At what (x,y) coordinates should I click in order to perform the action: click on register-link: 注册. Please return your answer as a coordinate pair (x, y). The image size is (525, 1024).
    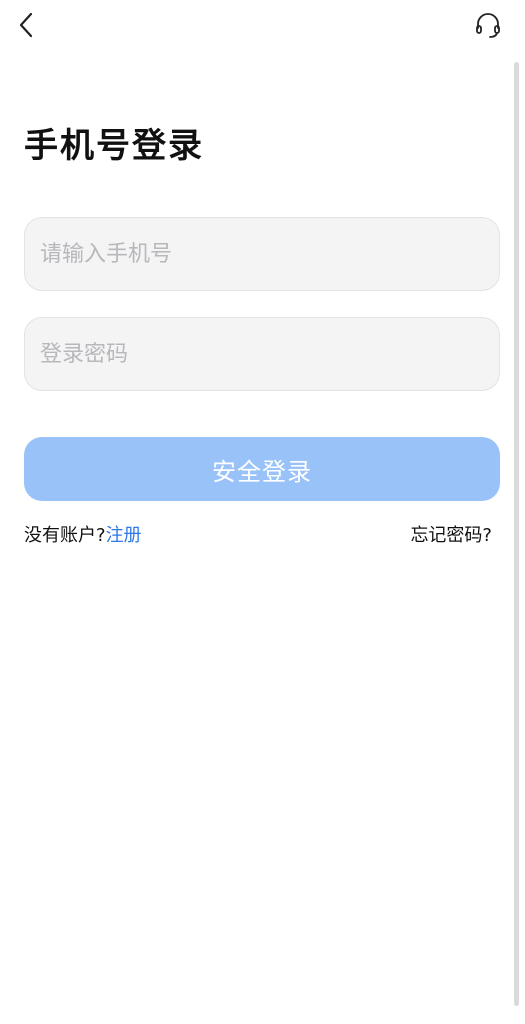
    Looking at the image, I should click on (124, 535).